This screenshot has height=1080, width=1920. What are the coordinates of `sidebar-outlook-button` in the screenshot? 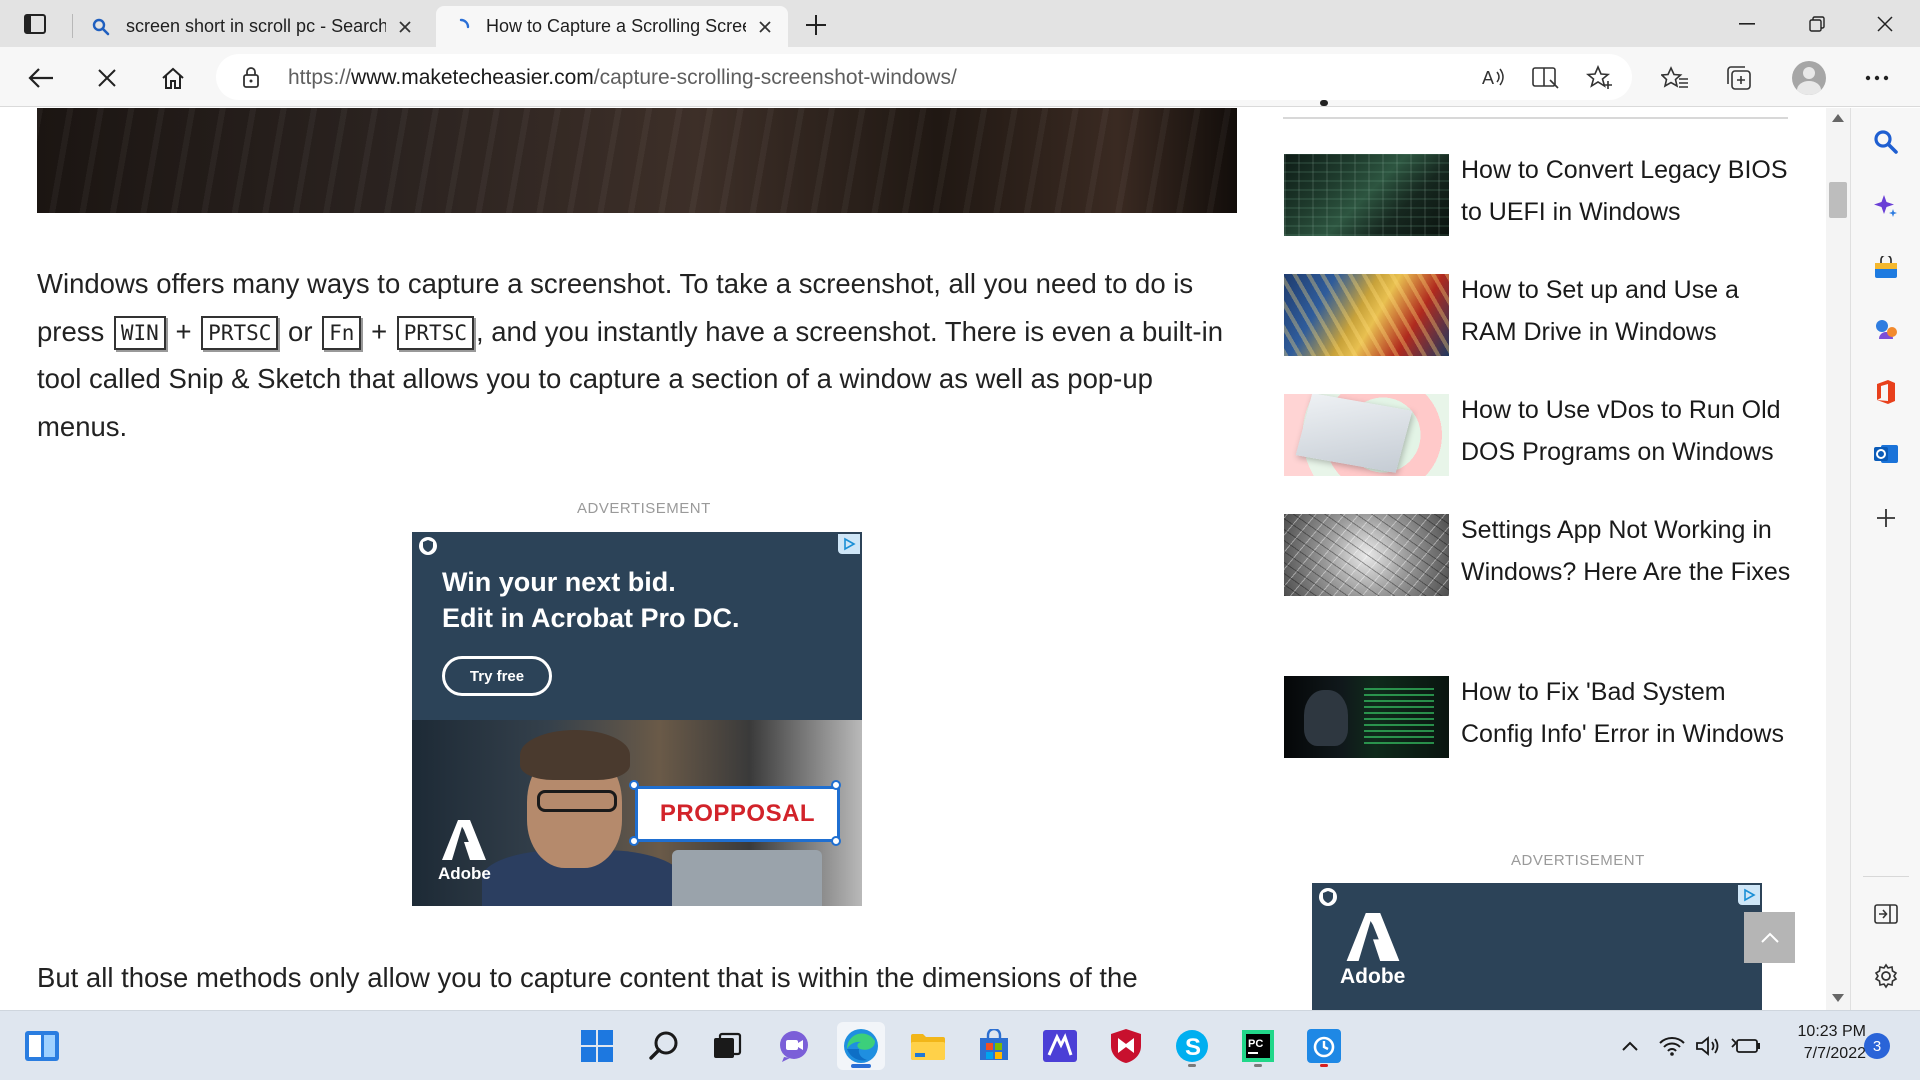 It's located at (1886, 454).